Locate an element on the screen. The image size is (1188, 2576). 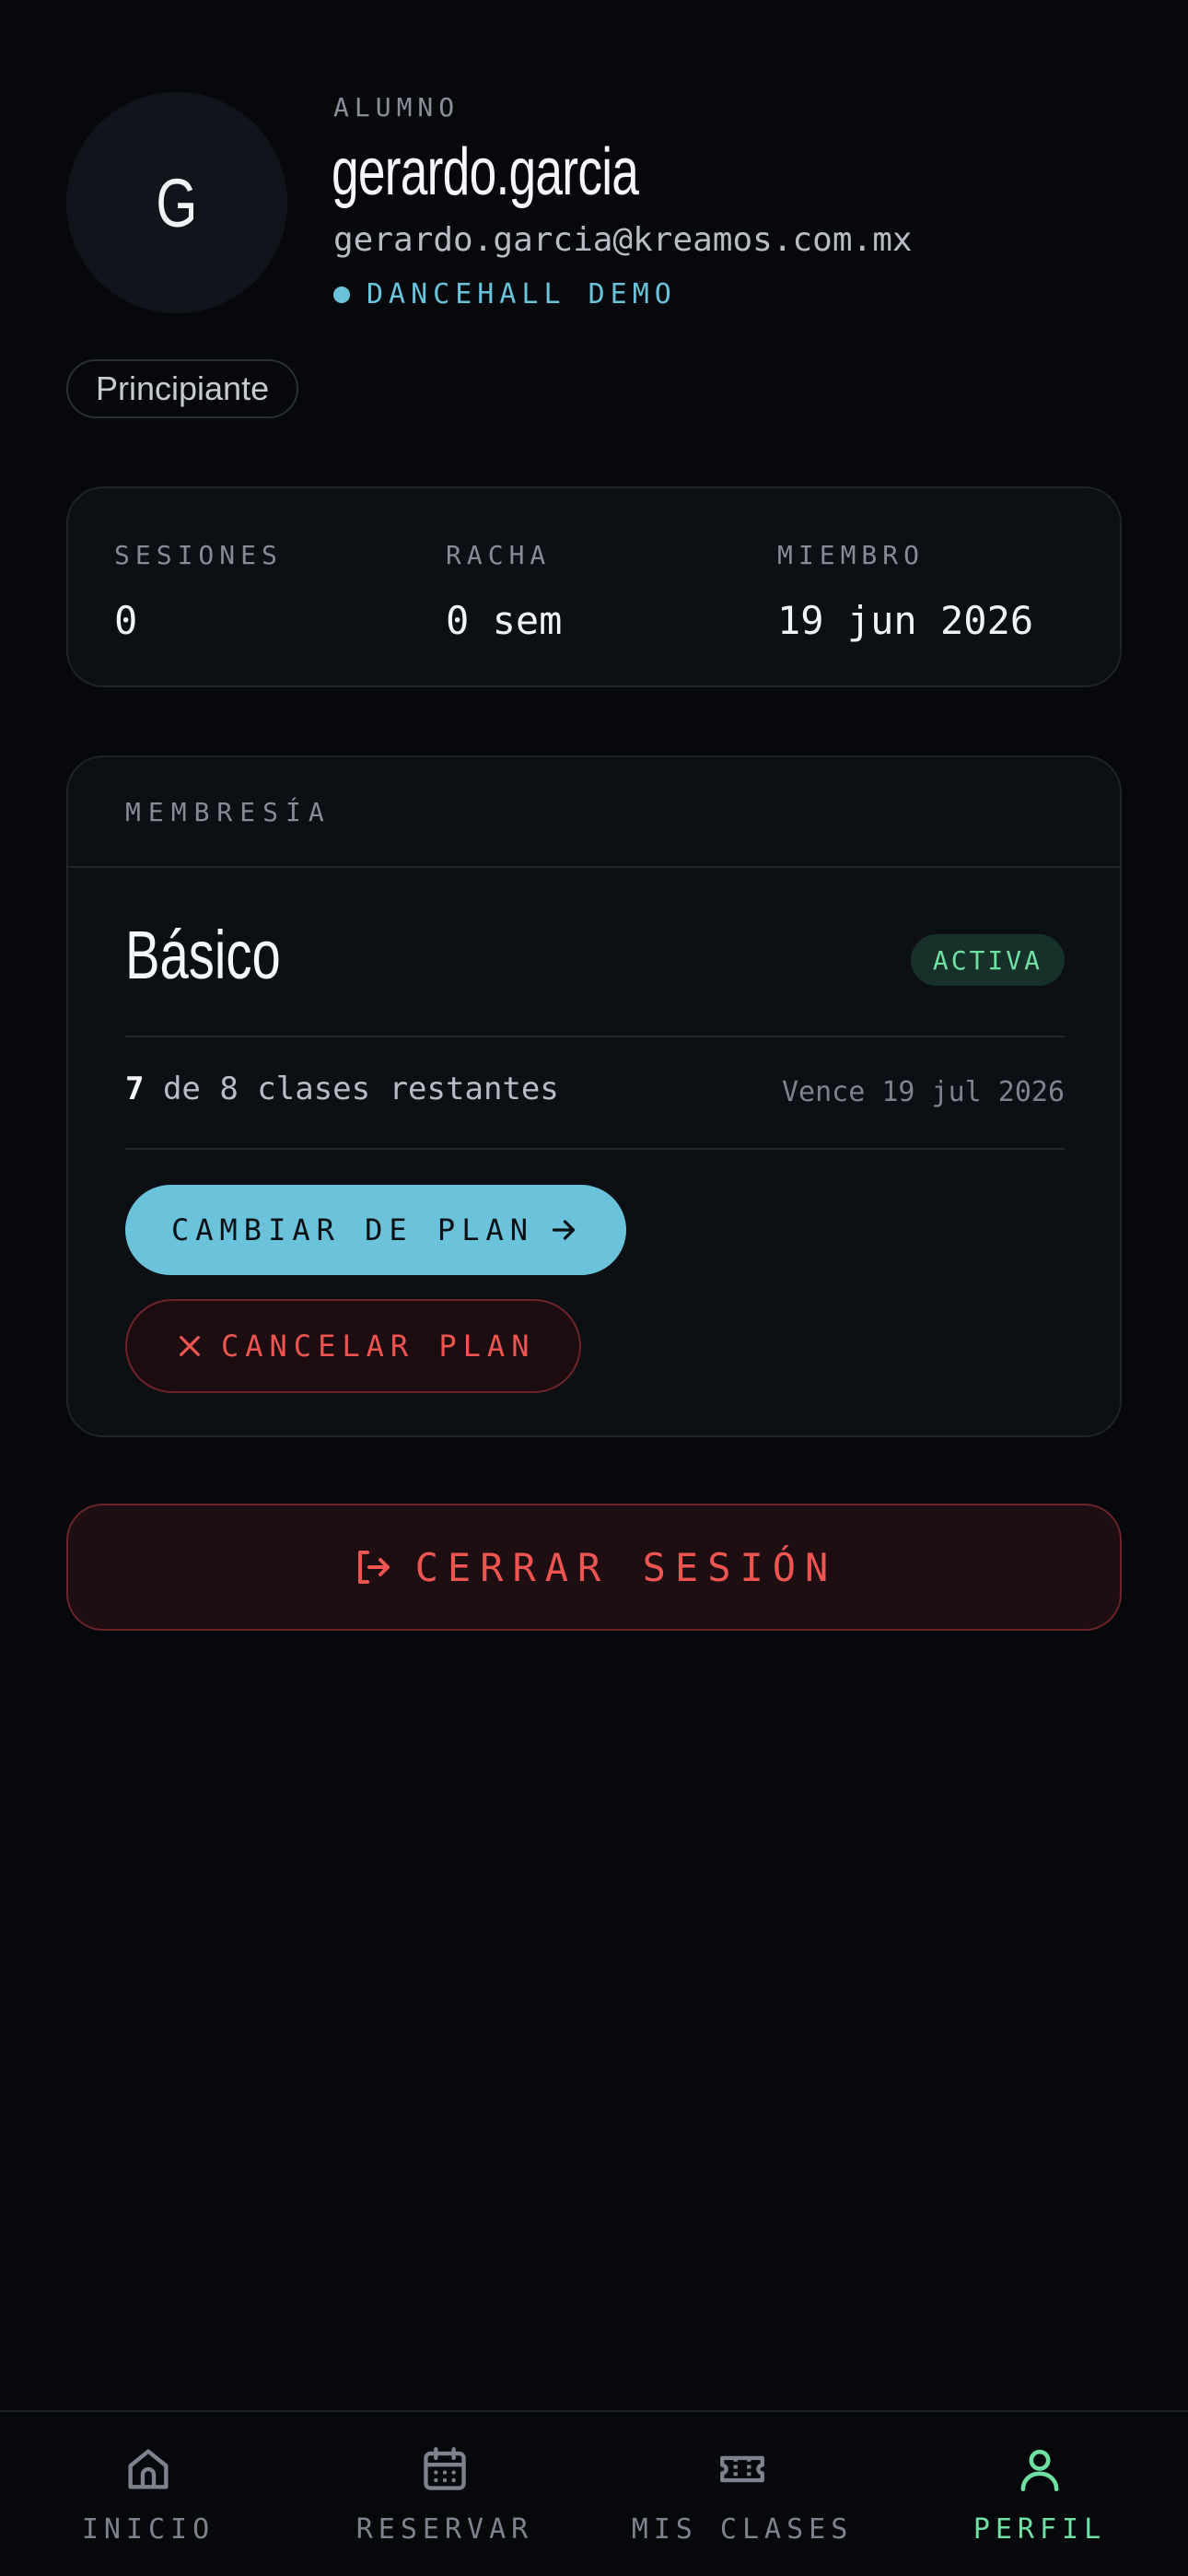
plan-expiration: Vence 19 jul 2026 is located at coordinates (923, 1092).